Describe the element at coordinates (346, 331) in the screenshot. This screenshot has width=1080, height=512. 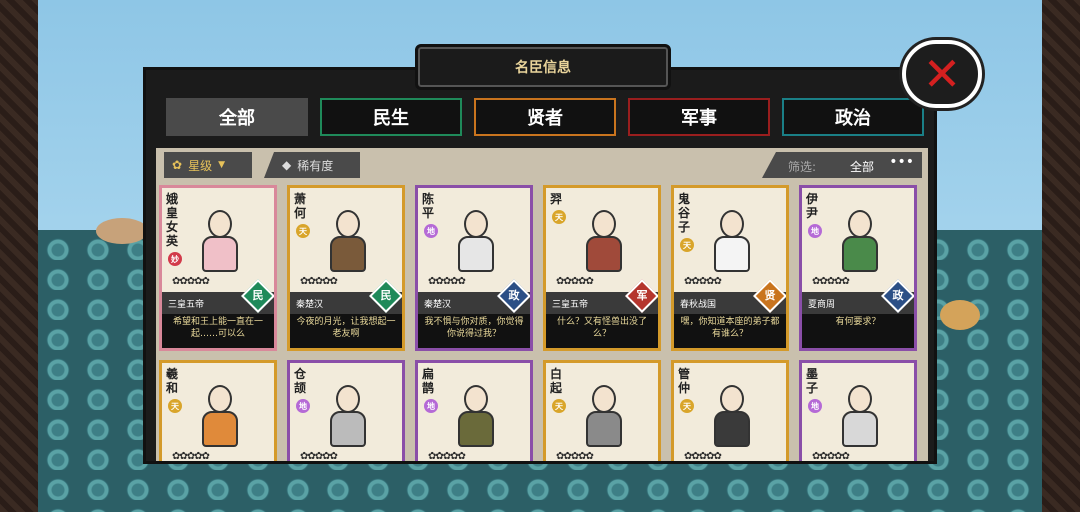
I see `minister-quote: 今夜的月光，让我想起一老友啊` at that location.